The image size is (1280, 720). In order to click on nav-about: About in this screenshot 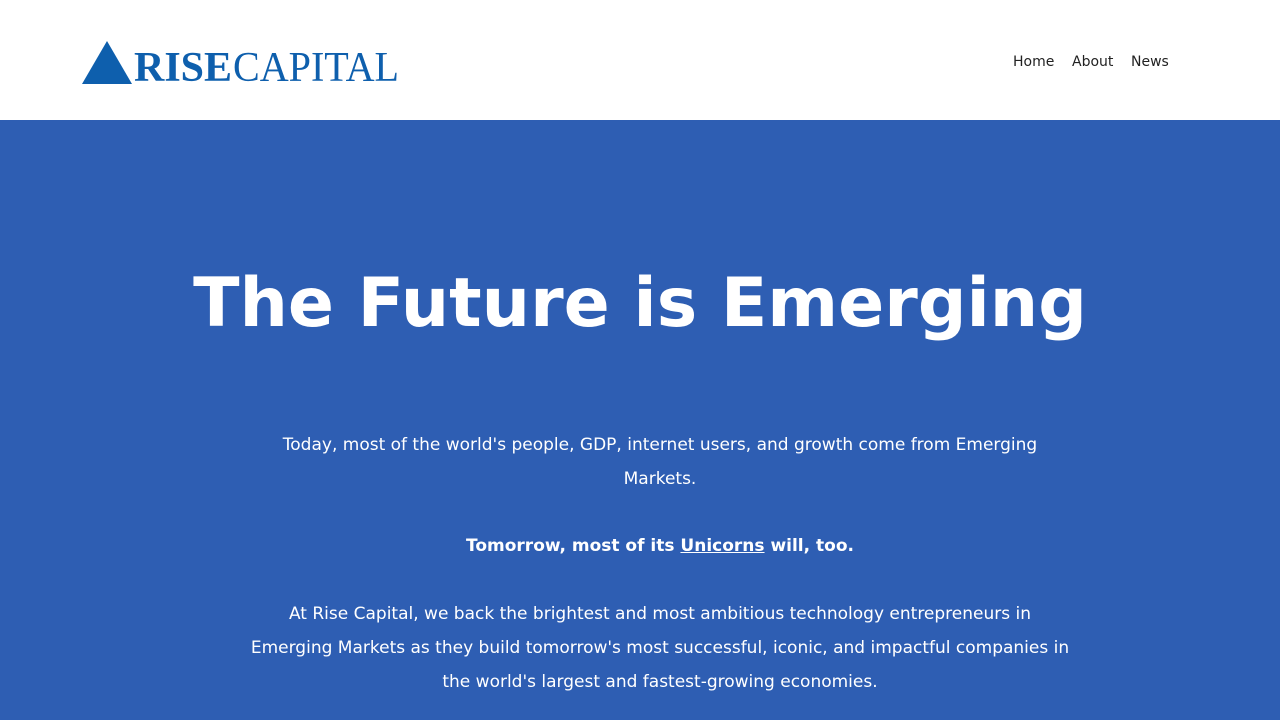, I will do `click(1092, 62)`.